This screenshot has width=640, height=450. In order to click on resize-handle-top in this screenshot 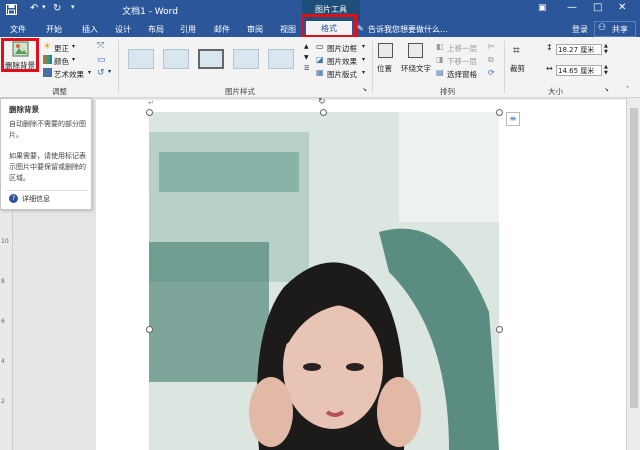, I will do `click(323, 112)`.